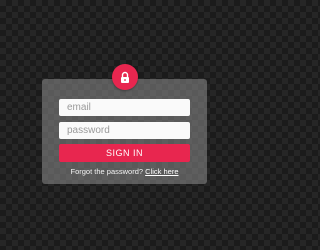  I want to click on password-field, so click(124, 130).